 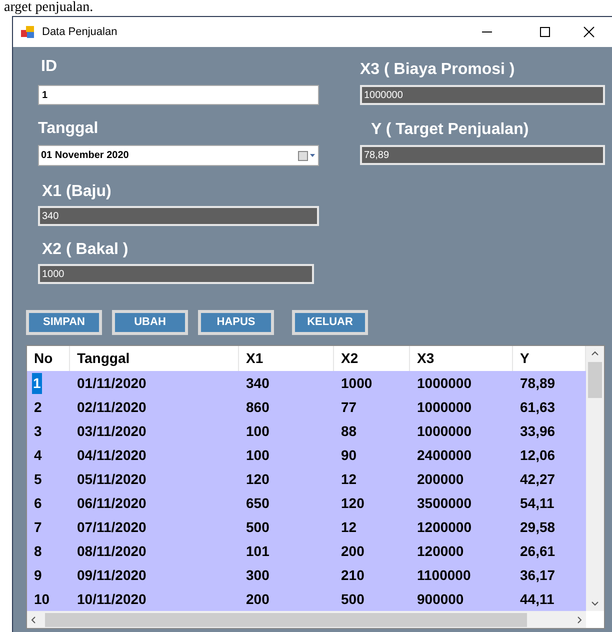 What do you see at coordinates (589, 32) in the screenshot?
I see `close-icon` at bounding box center [589, 32].